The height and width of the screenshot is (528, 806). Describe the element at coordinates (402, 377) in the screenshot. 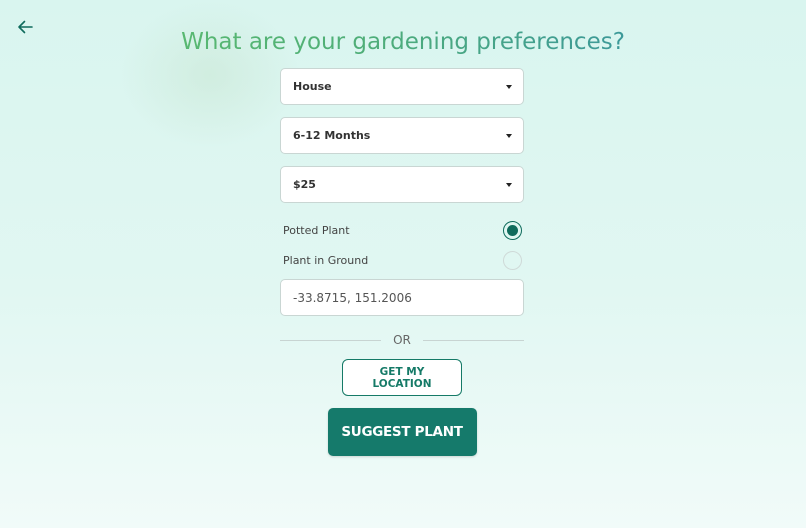

I see `get-my-location-button: GET MY LOCATION` at that location.